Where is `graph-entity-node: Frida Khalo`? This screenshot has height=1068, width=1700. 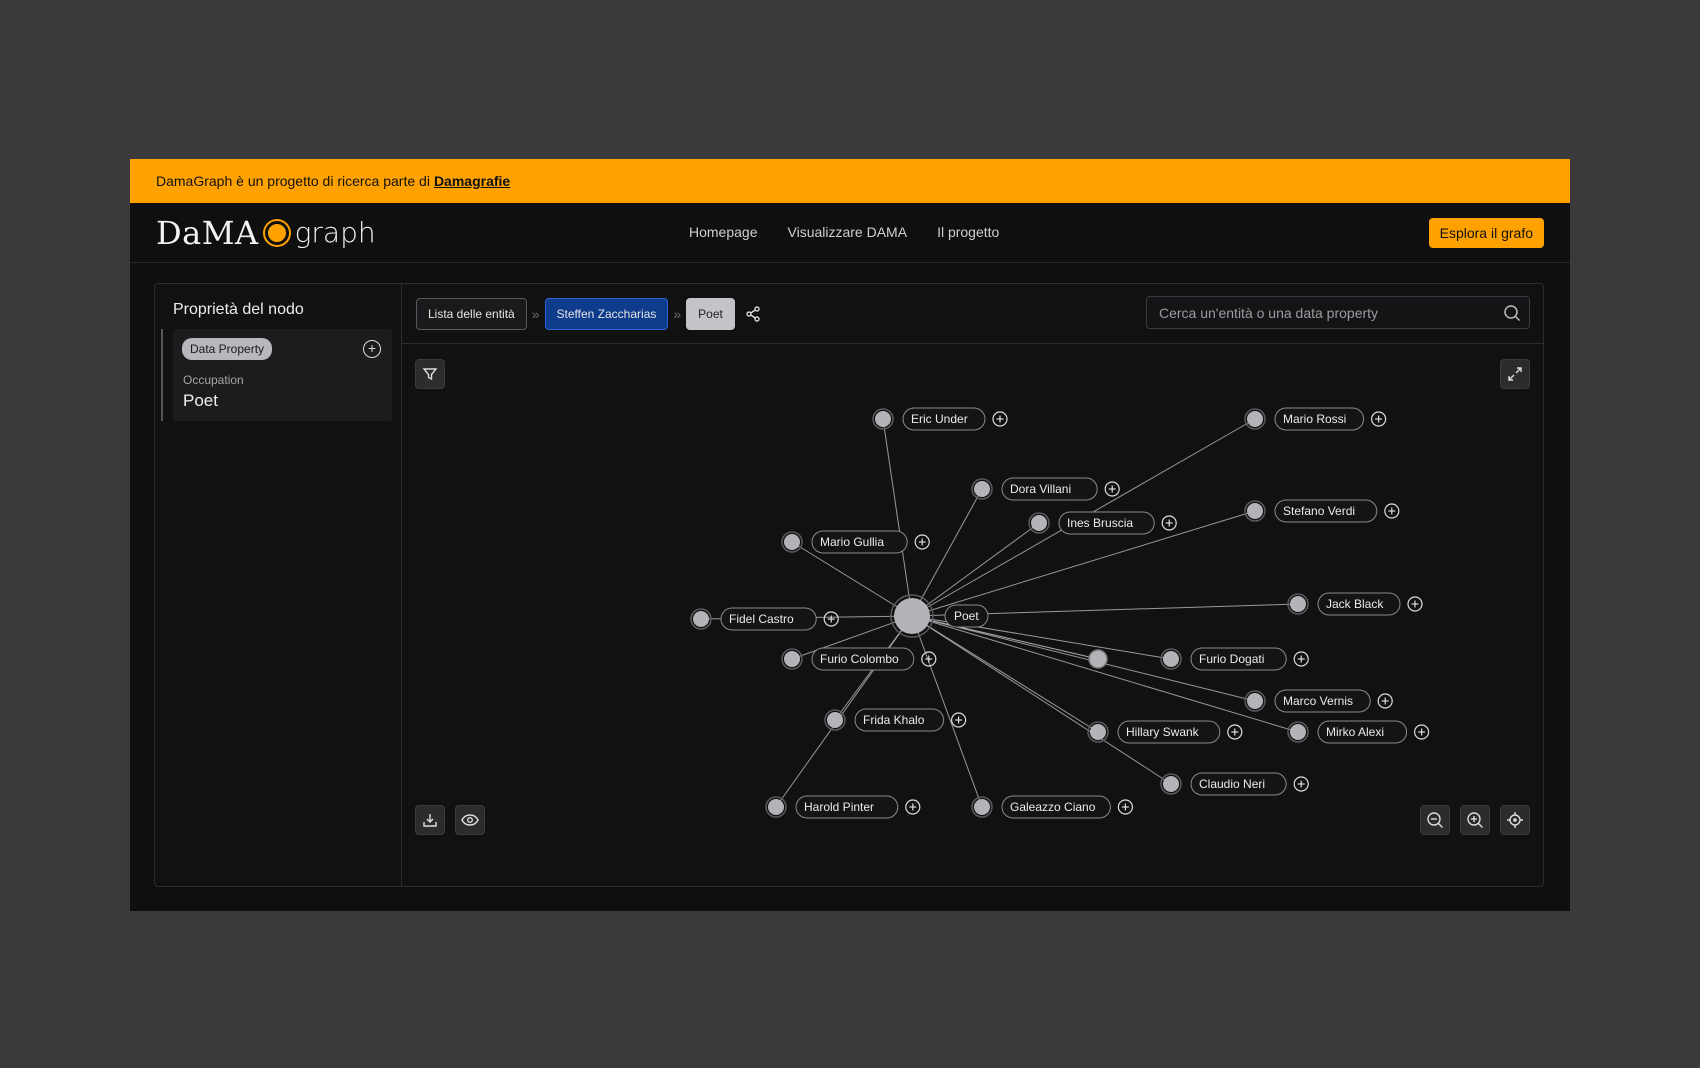
graph-entity-node: Frida Khalo is located at coordinates (895, 720).